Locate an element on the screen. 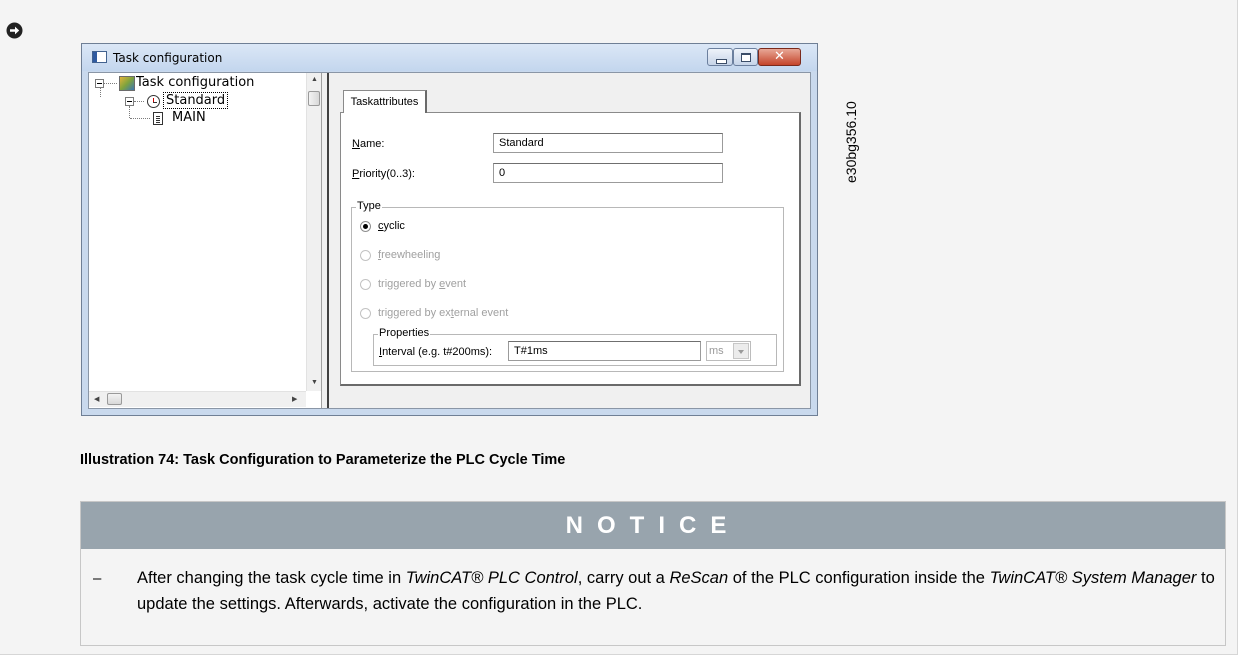 This screenshot has width=1238, height=655. properties-group-title: Properties is located at coordinates (404, 333).